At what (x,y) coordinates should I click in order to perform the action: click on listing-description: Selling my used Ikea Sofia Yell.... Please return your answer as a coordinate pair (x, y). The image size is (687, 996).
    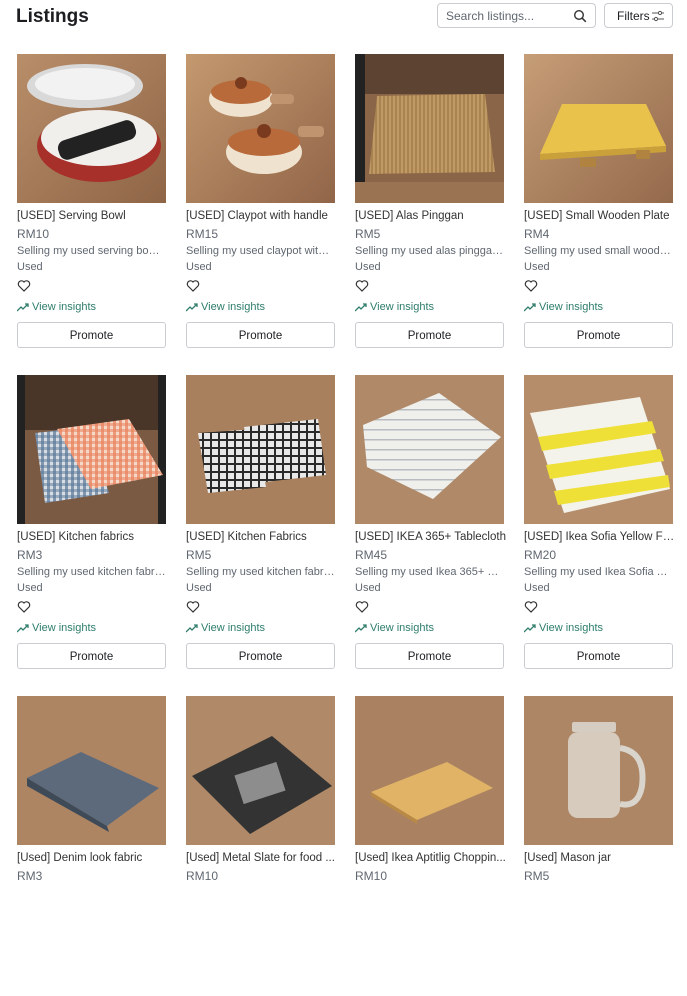
    Looking at the image, I should click on (598, 572).